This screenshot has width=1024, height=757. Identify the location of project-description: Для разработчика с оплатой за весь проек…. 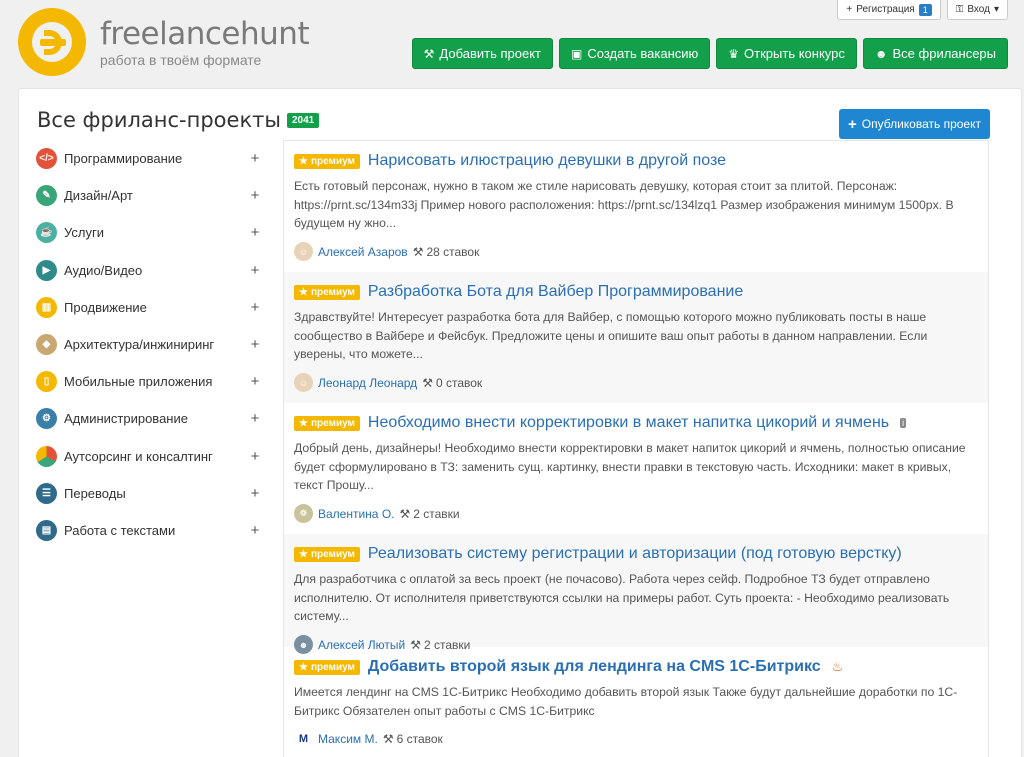
(622, 597).